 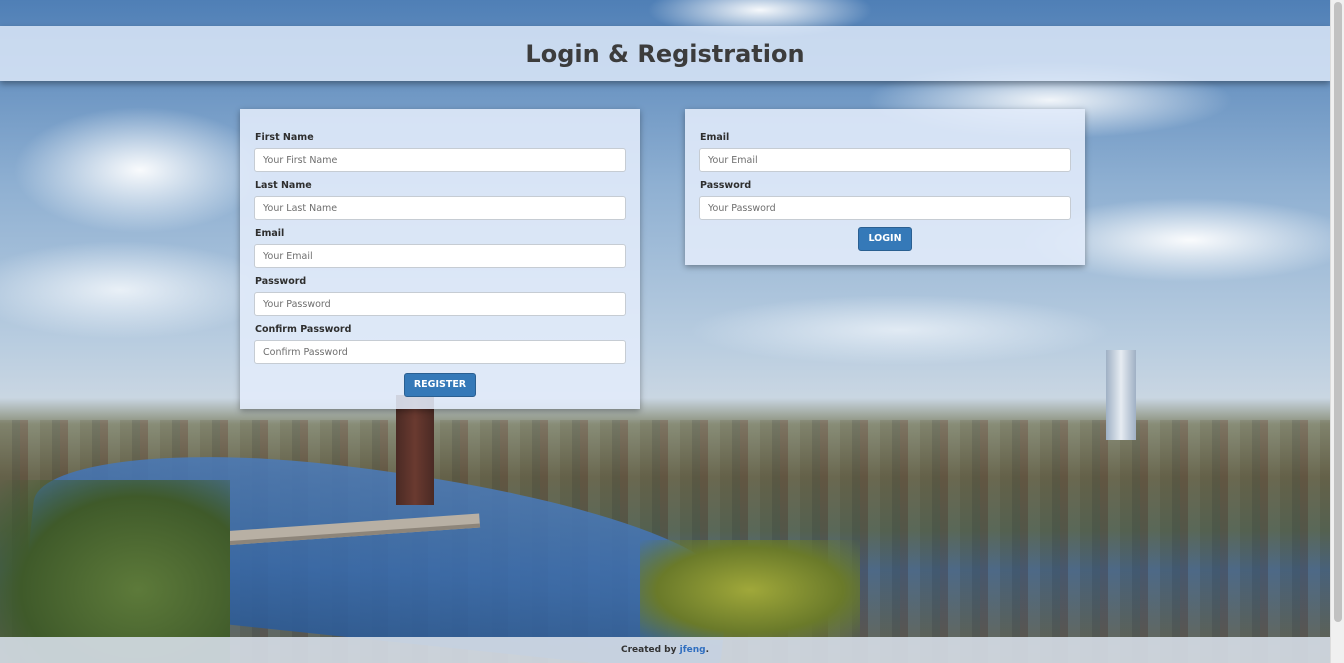 I want to click on login-button-row: LOGIN, so click(x=885, y=238).